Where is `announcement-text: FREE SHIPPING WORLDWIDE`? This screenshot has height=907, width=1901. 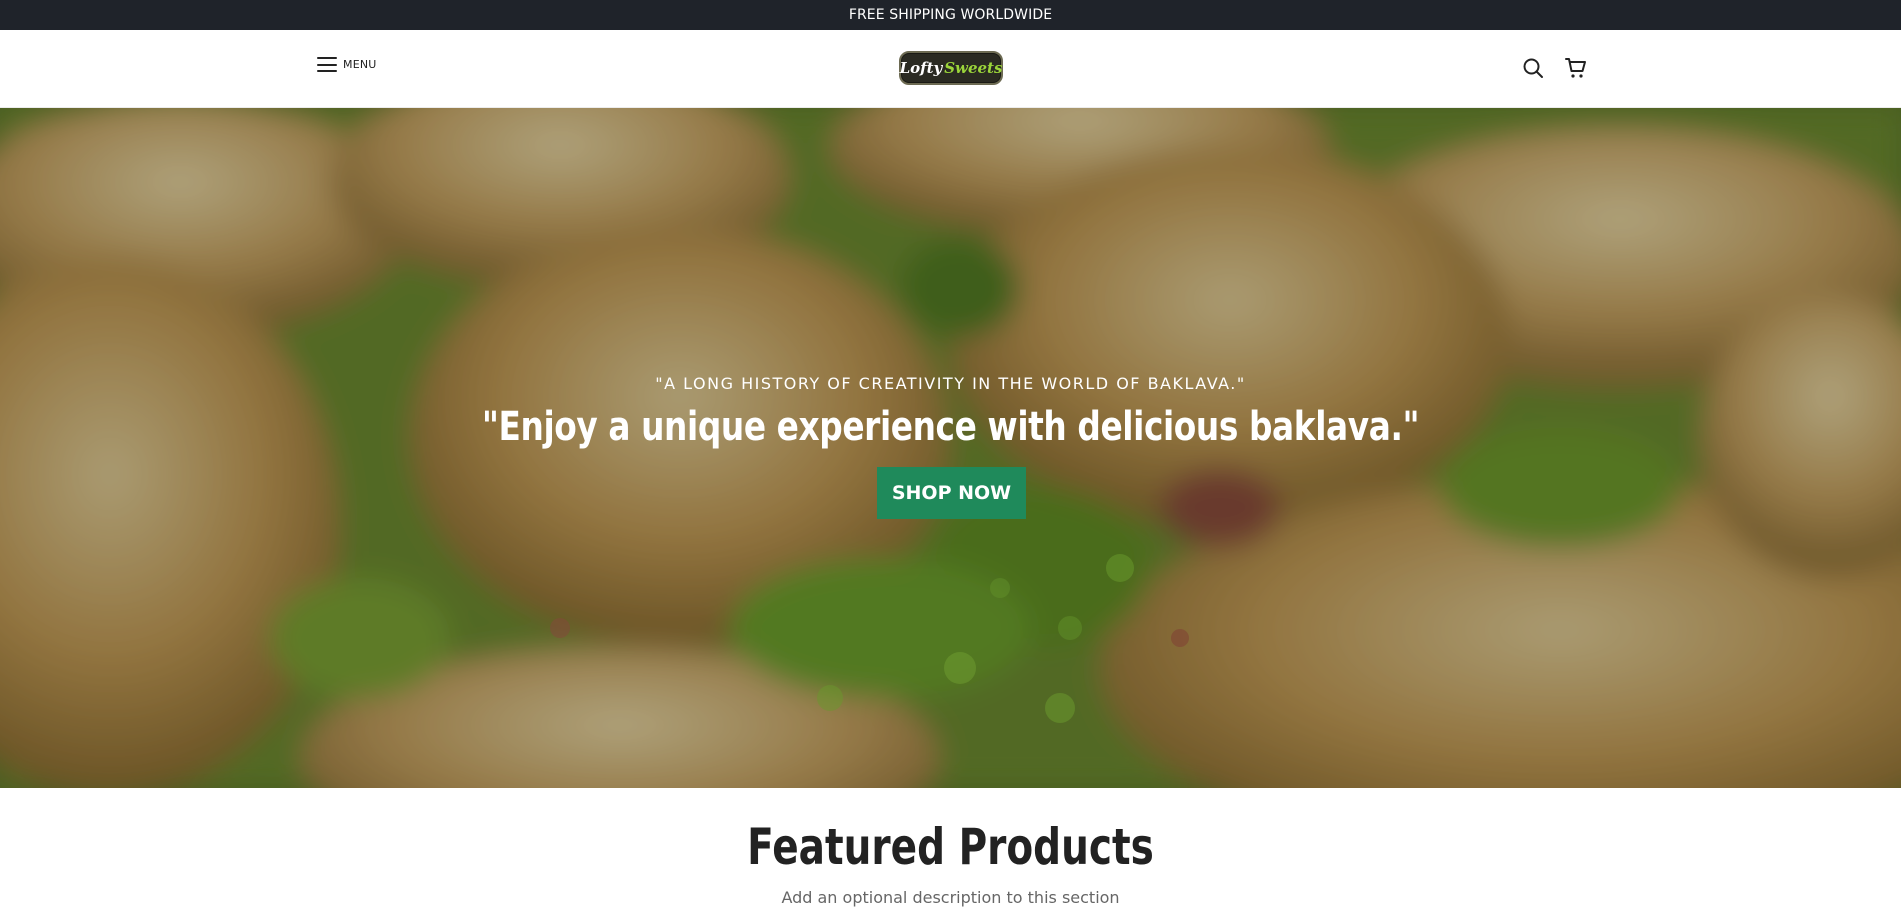
announcement-text: FREE SHIPPING WORLDWIDE is located at coordinates (950, 15).